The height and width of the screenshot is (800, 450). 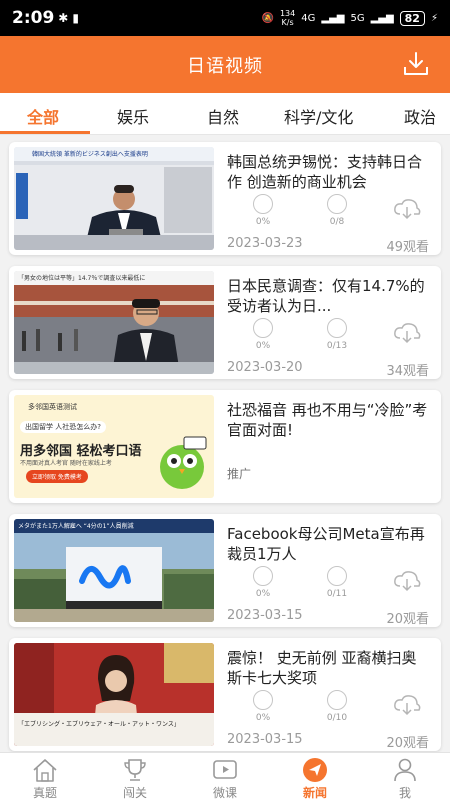 I want to click on download-icon, so click(x=416, y=64).